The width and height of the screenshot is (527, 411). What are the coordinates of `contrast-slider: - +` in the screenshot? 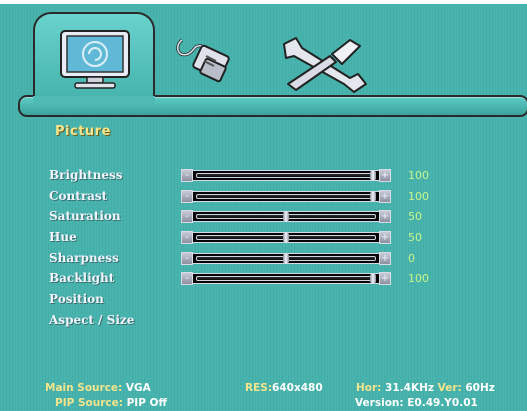 It's located at (286, 196).